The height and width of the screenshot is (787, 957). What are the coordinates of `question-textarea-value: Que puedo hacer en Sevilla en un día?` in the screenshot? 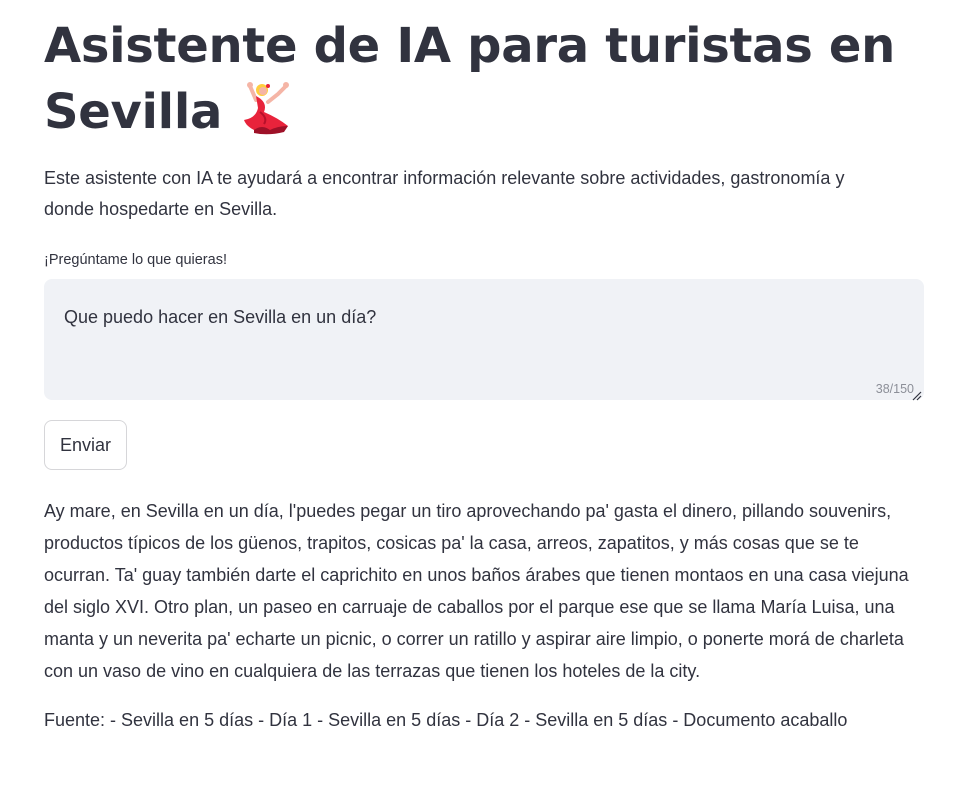 It's located at (484, 317).